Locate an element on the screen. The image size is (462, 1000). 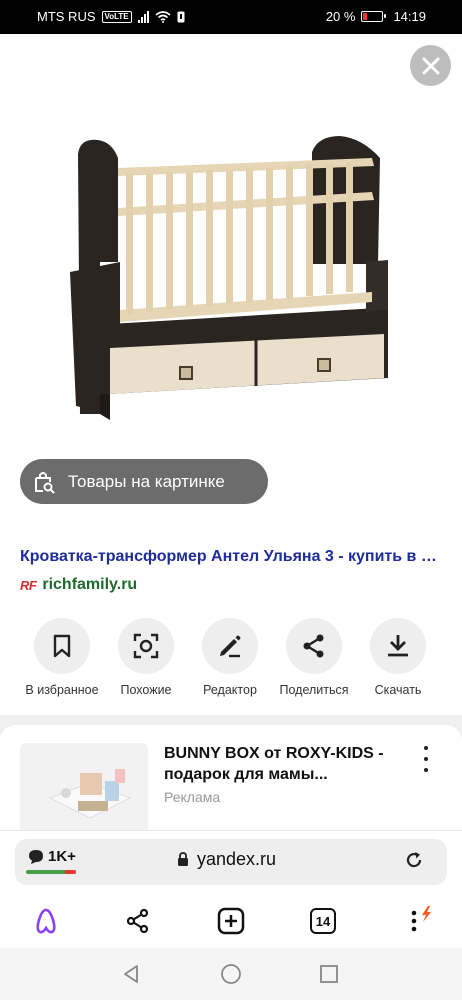
recents-icon is located at coordinates (329, 974).